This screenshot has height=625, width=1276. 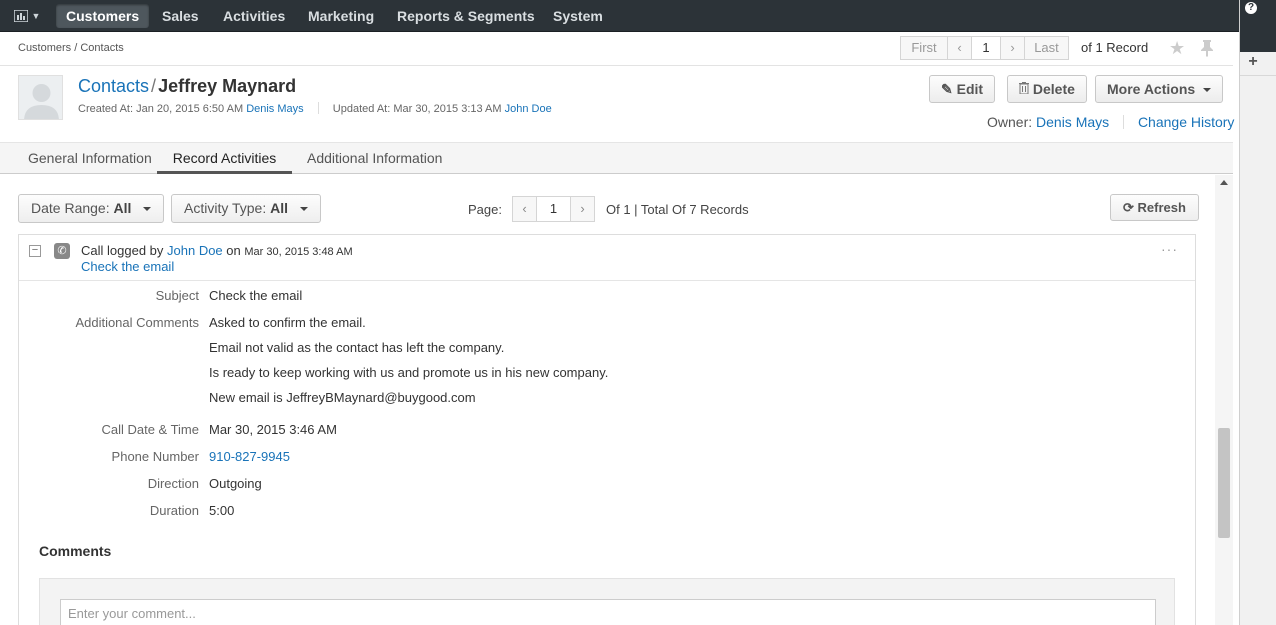 What do you see at coordinates (1124, 122) in the screenshot?
I see `owner-divider` at bounding box center [1124, 122].